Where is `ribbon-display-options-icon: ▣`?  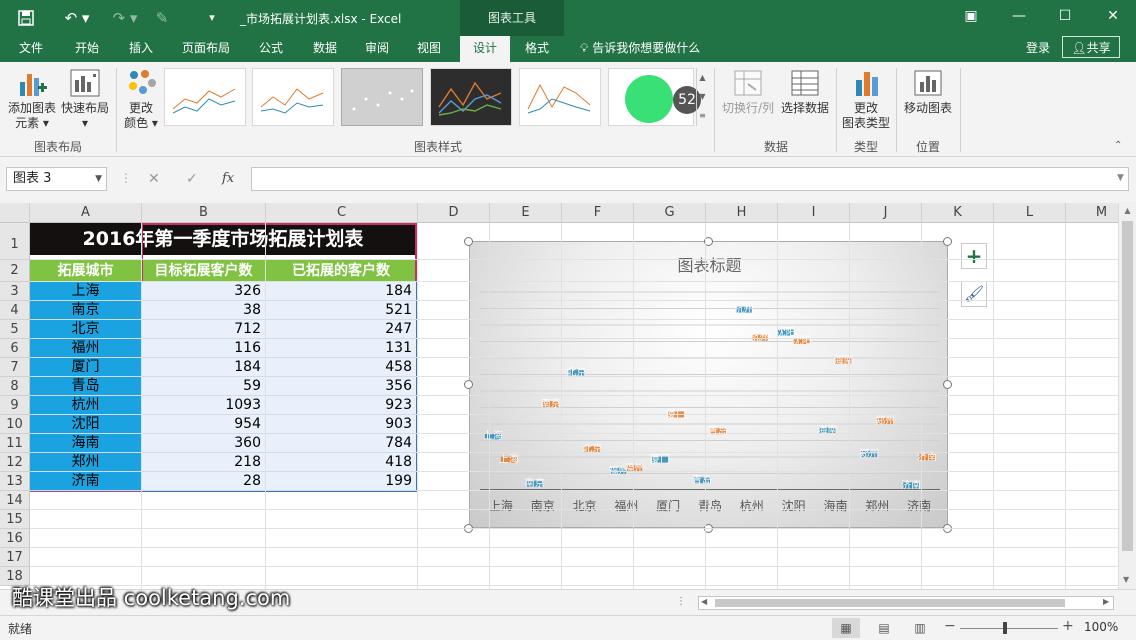
ribbon-display-options-icon: ▣ is located at coordinates (971, 16).